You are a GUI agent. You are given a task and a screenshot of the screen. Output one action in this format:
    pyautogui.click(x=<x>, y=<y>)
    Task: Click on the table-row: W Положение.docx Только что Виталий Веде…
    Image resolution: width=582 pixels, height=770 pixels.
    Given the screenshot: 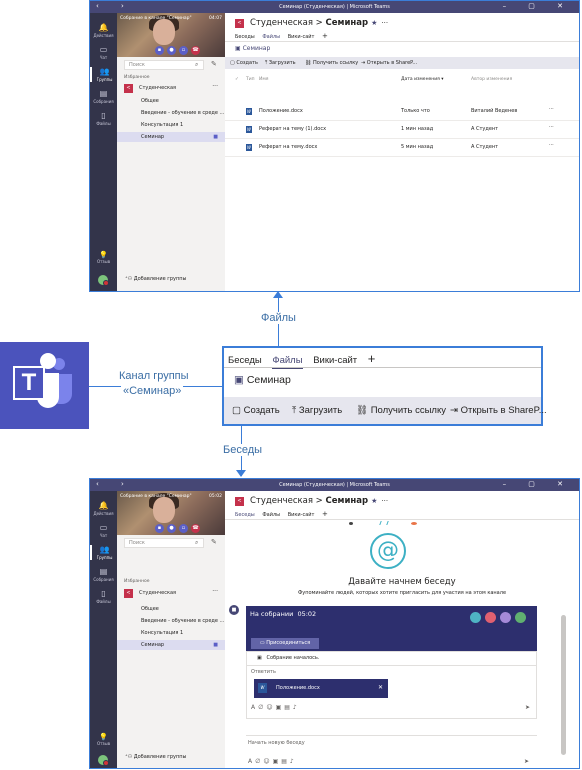 What is the action you would take?
    pyautogui.click(x=402, y=112)
    